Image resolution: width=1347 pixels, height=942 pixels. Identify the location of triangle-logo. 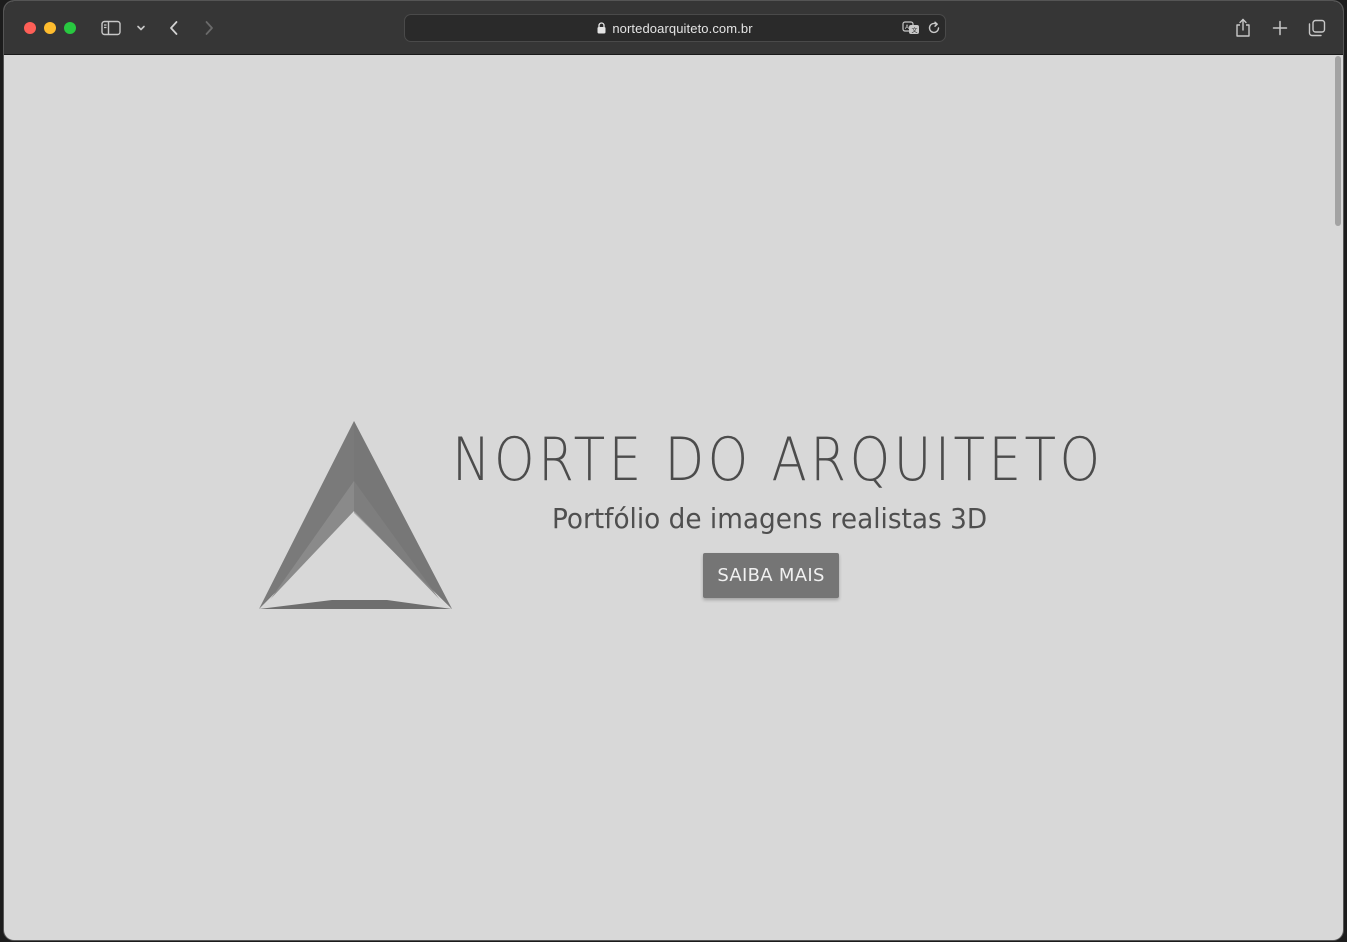
(355, 515).